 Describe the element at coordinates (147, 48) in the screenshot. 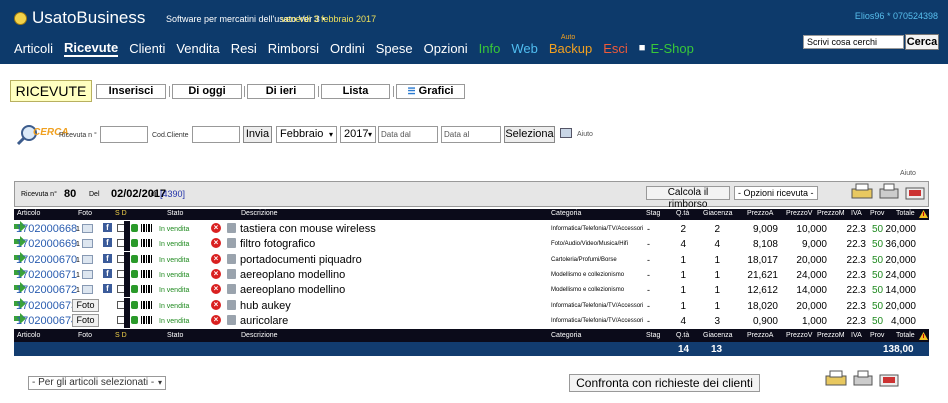

I see `nav-clienti: Clienti` at that location.